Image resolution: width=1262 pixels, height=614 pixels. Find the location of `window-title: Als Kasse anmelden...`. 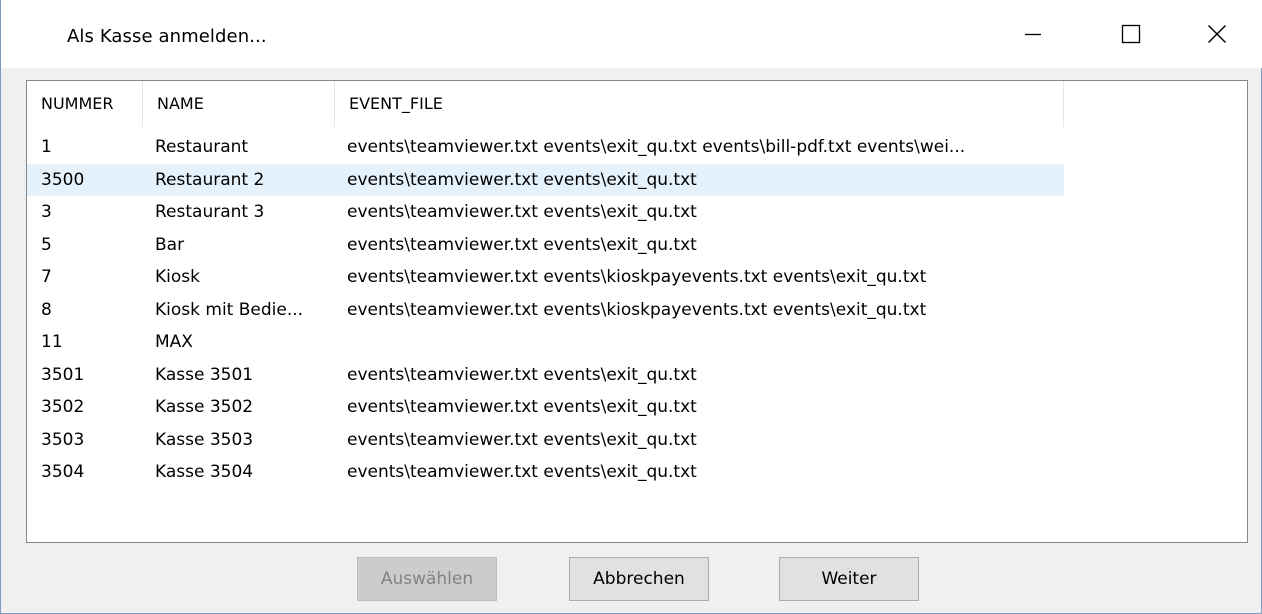

window-title: Als Kasse anmelden... is located at coordinates (167, 36).